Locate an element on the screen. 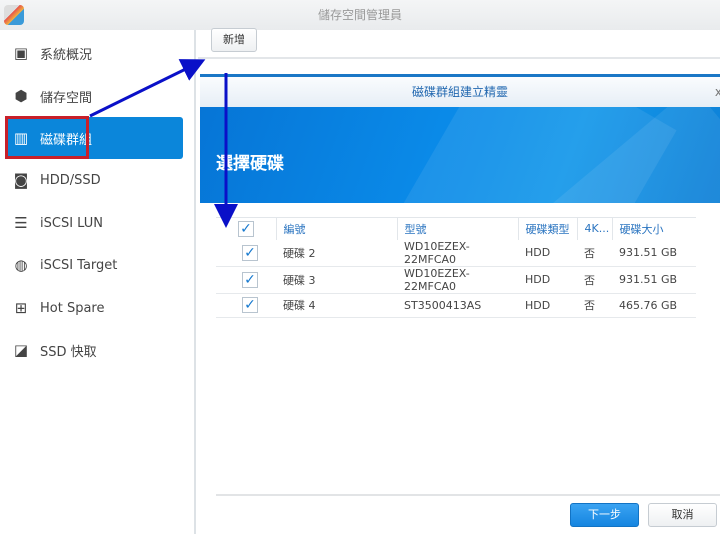 This screenshot has height=534, width=720. annotation-arrows is located at coordinates (163, 143).